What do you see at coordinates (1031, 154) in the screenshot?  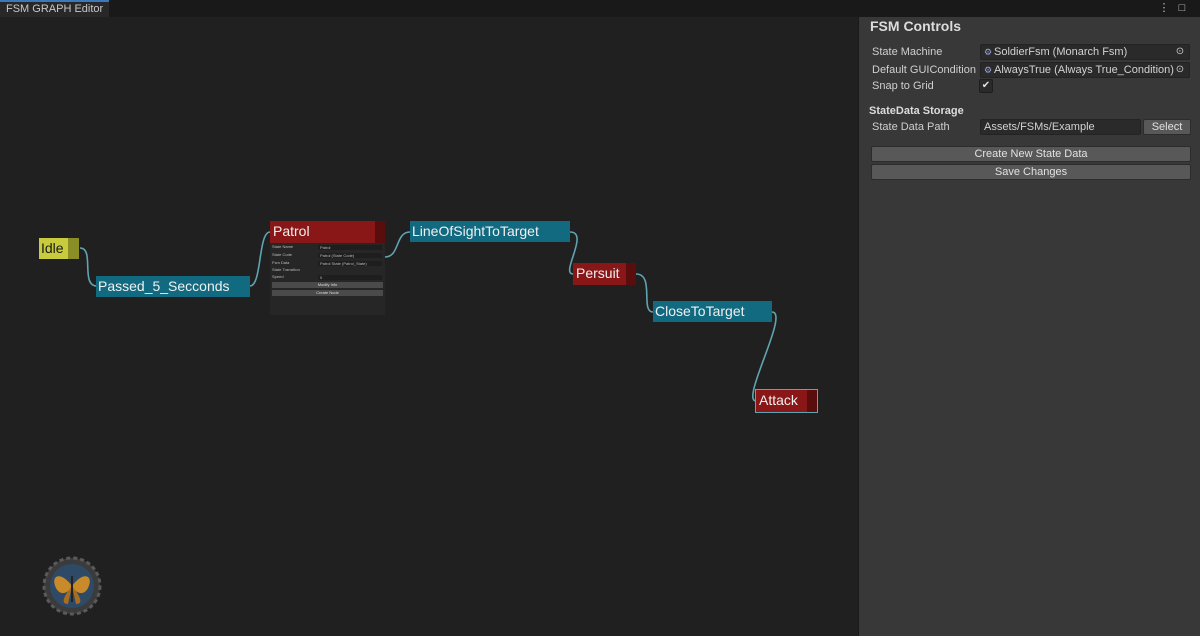 I see `create-new-state-data-button: Create New State Data` at bounding box center [1031, 154].